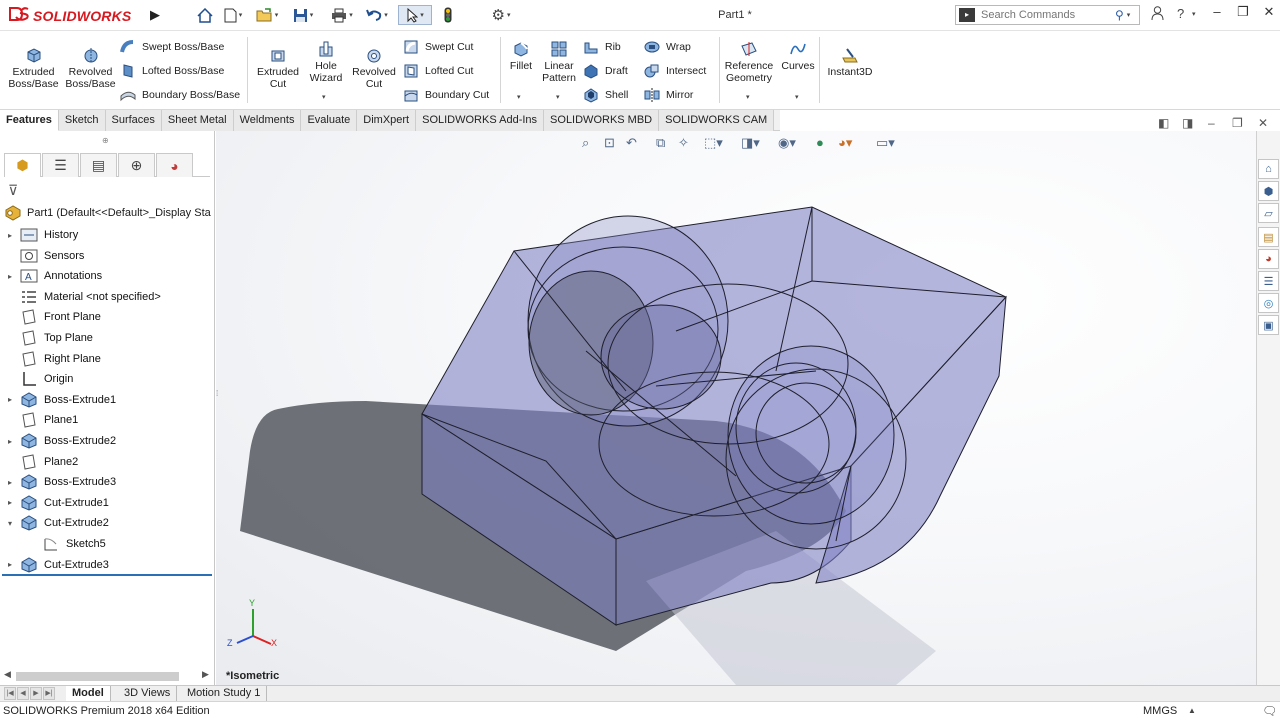 The height and width of the screenshot is (720, 1280). I want to click on tab-solidworks-add-ins: SOLIDWORKS Add-Ins, so click(480, 120).